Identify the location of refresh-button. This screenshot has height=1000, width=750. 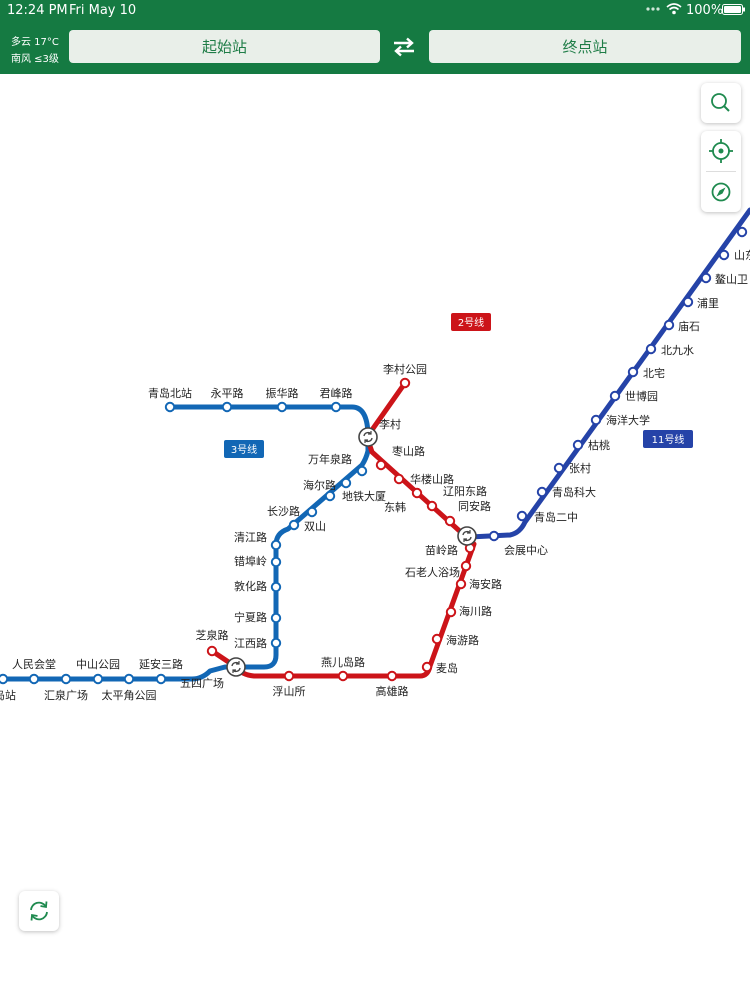
(39, 911).